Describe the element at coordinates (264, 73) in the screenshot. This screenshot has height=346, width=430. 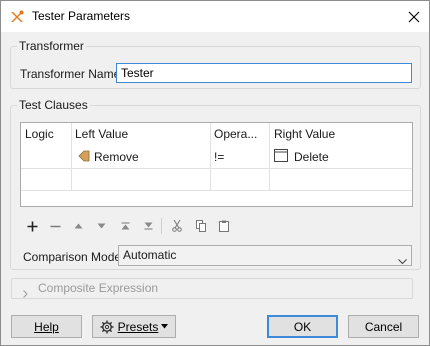
I see `transformer-name-input` at that location.